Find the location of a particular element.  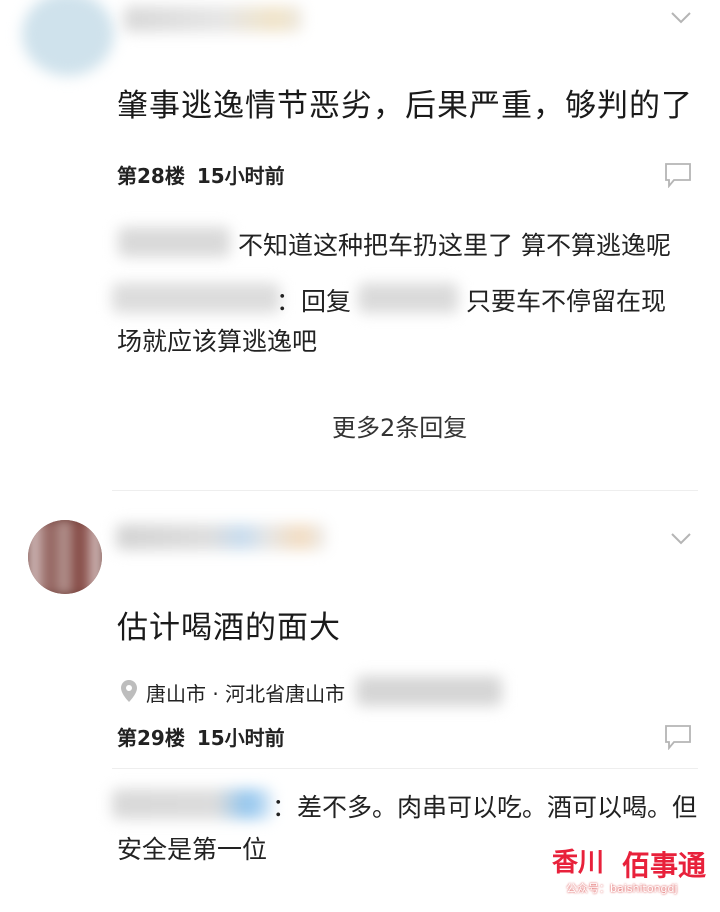

more-replies-link: 更多2条回复 is located at coordinates (399, 425).